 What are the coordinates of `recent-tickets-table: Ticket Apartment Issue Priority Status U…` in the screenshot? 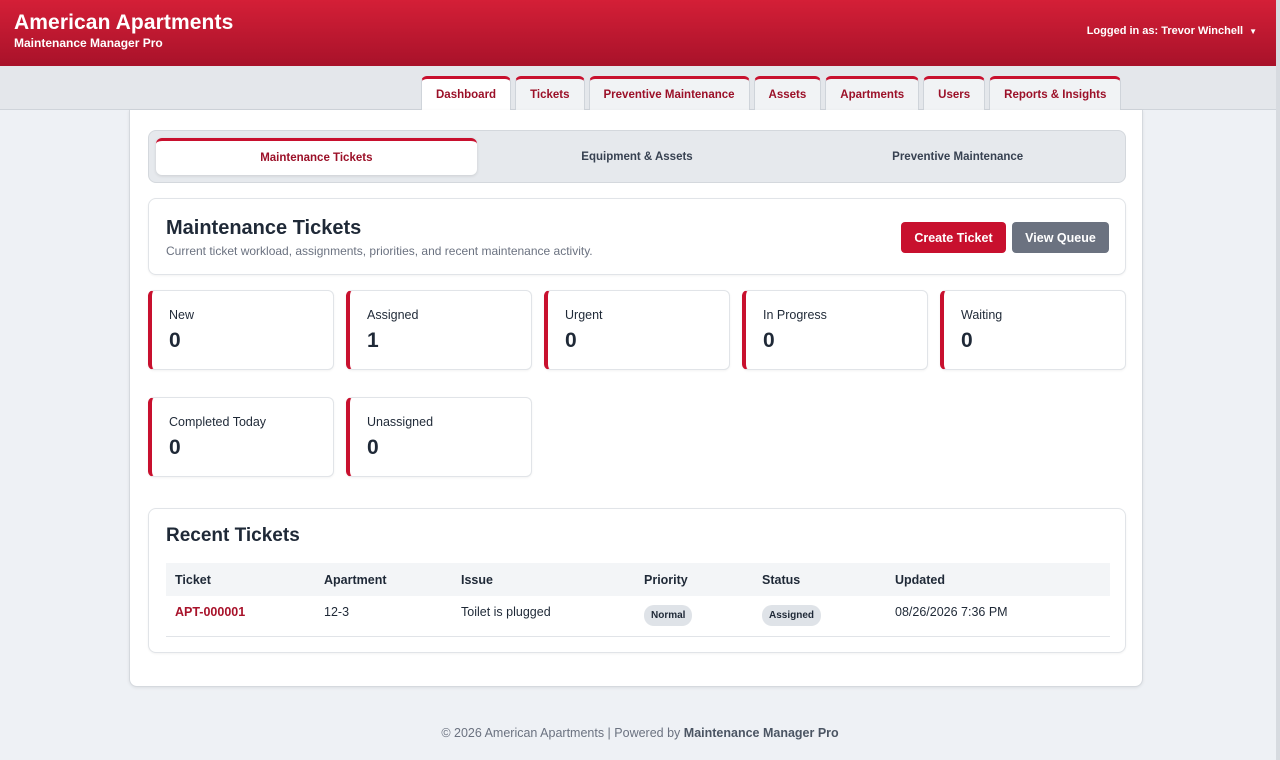 It's located at (638, 600).